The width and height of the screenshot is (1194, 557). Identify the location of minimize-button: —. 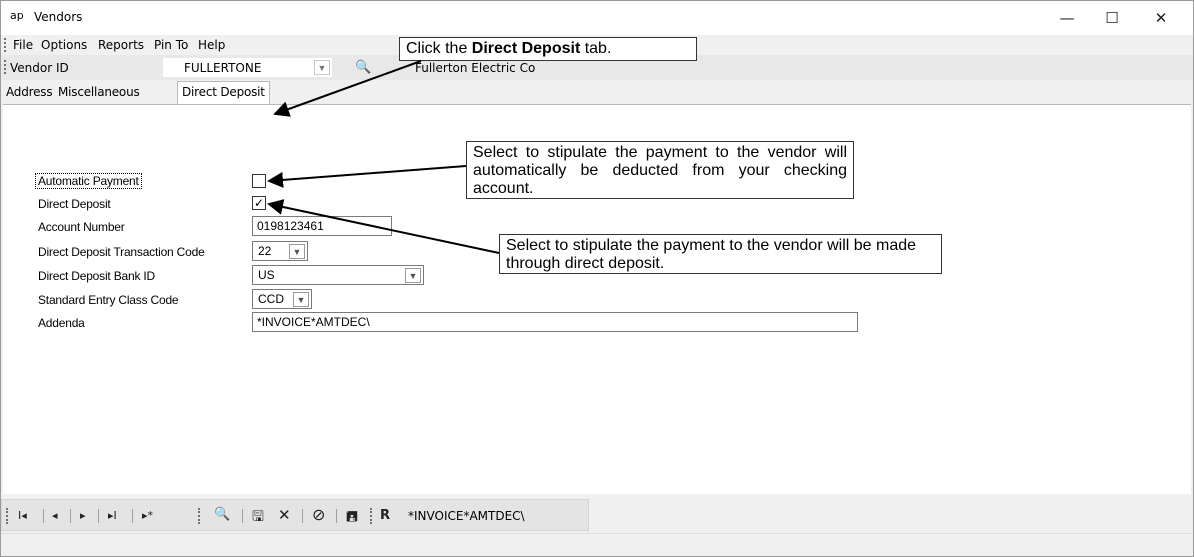
(1067, 18).